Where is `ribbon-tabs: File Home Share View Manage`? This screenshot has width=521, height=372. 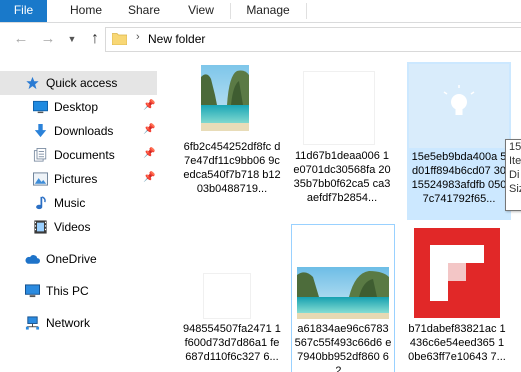 ribbon-tabs: File Home Share View Manage is located at coordinates (260, 11).